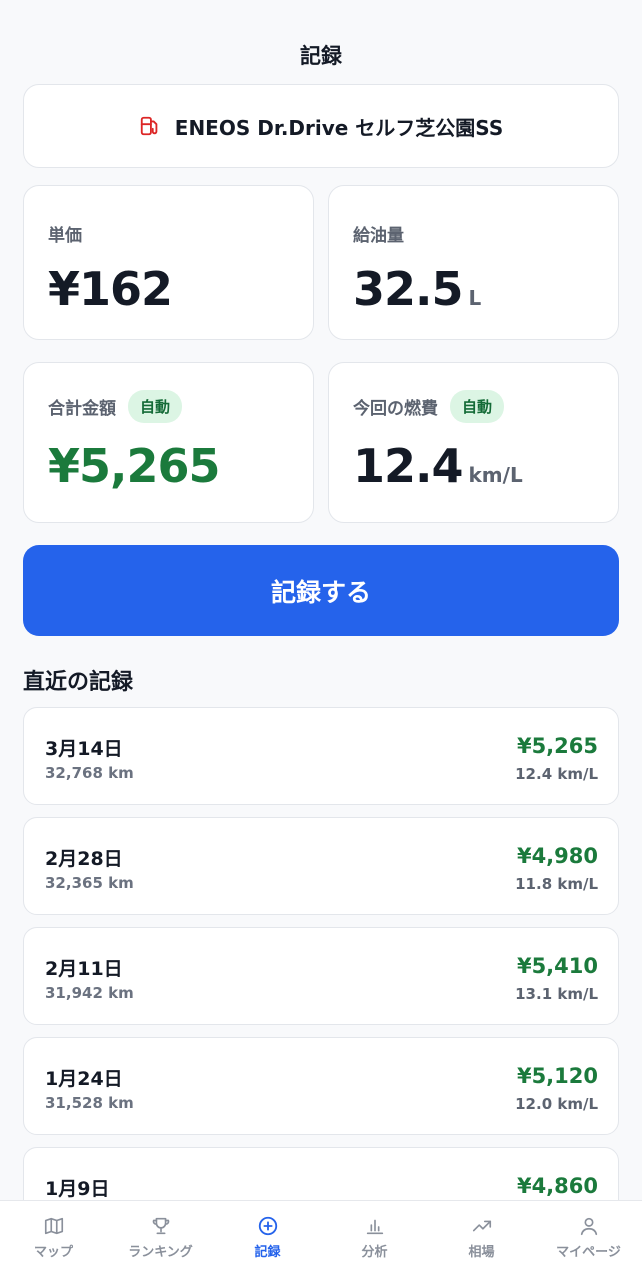 This screenshot has height=1284, width=642. Describe the element at coordinates (588, 1226) in the screenshot. I see `user-icon` at that location.